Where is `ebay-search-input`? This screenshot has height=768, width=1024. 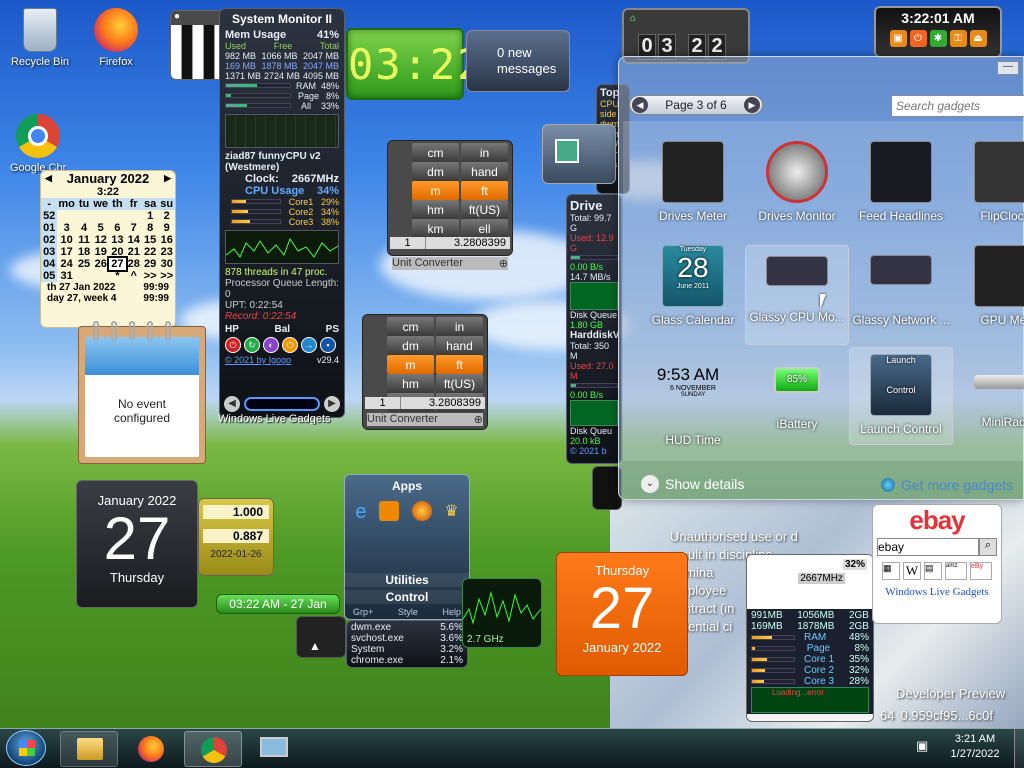
ebay-search-input is located at coordinates (928, 547).